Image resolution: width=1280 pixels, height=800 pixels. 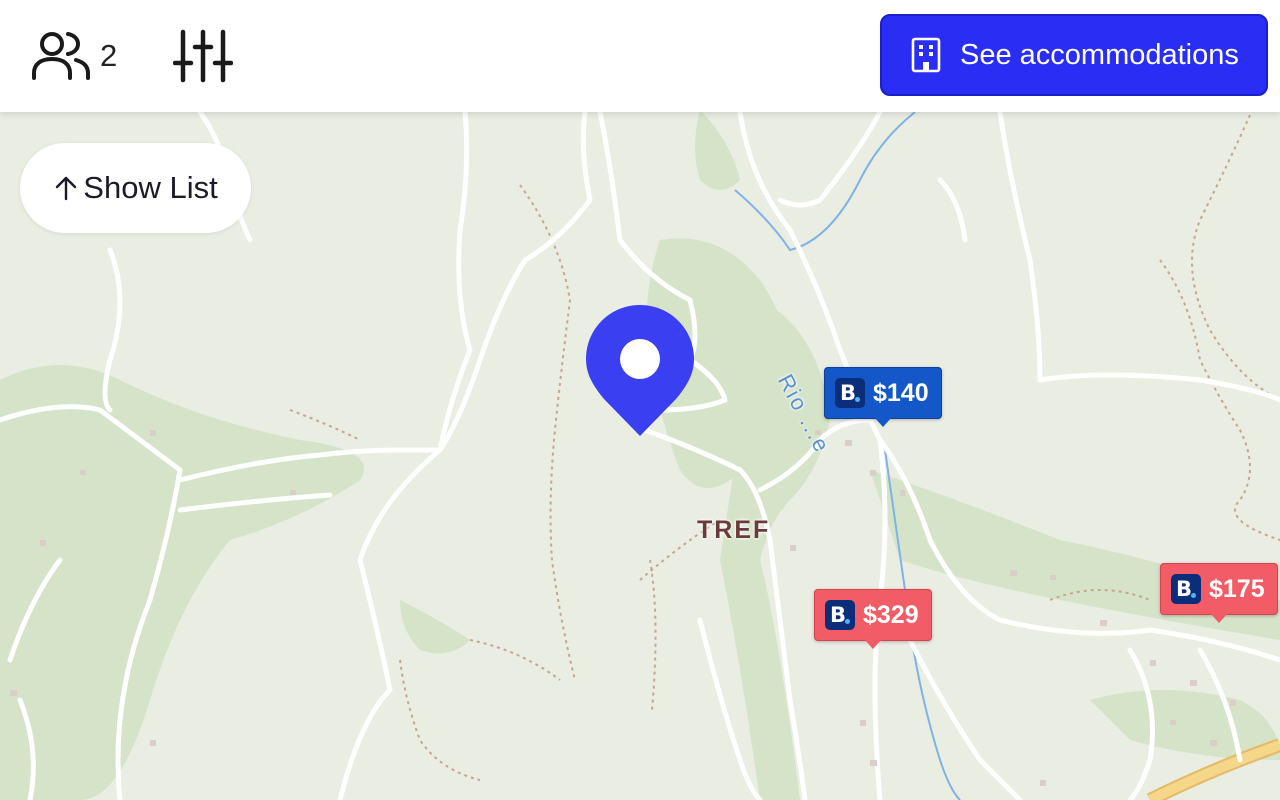 What do you see at coordinates (109, 55) in the screenshot?
I see `guests-count: 2` at bounding box center [109, 55].